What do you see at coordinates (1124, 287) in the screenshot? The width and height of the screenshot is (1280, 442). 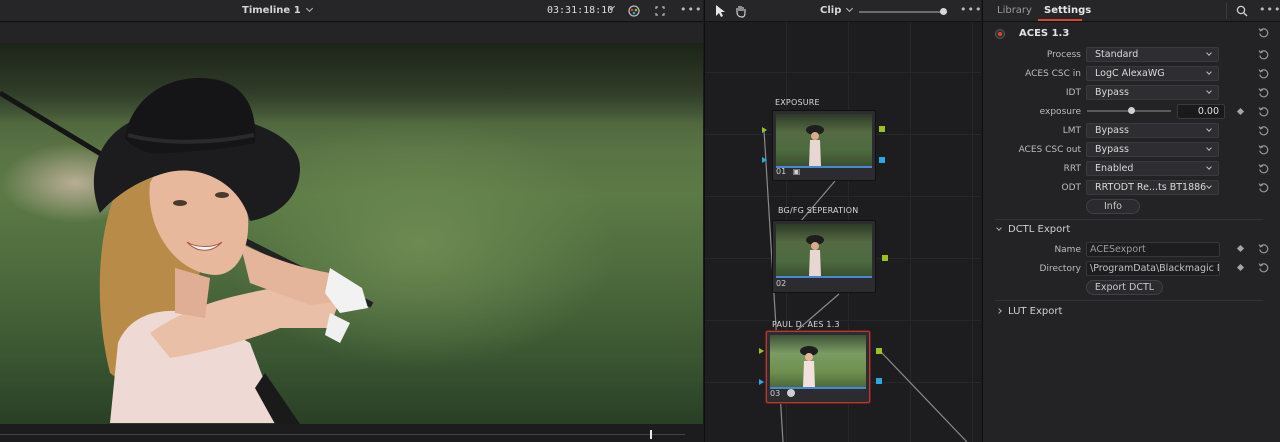 I see `export-dctl-button: Export DCTL` at bounding box center [1124, 287].